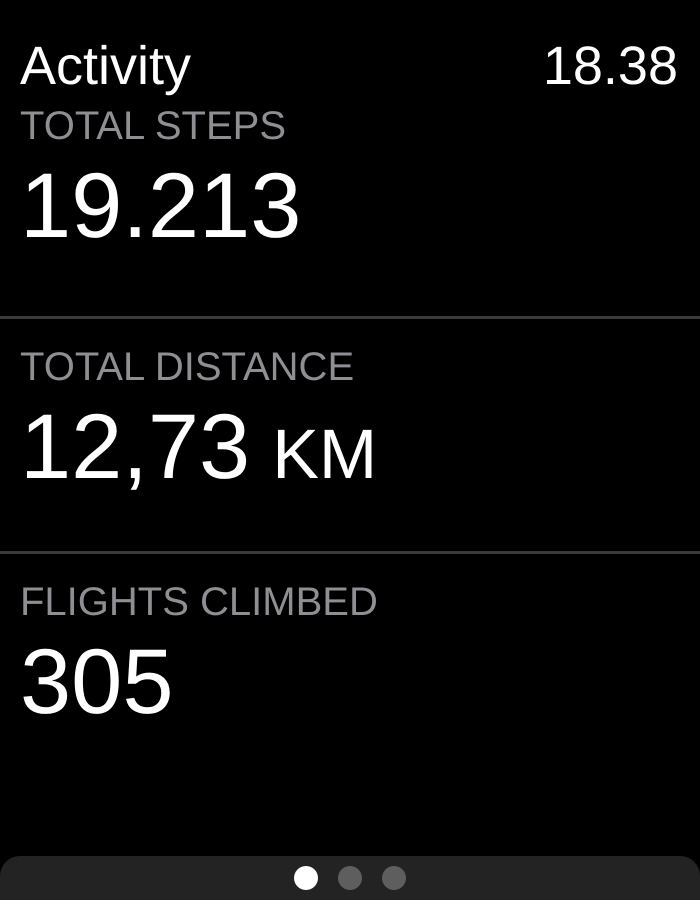 The image size is (700, 900). What do you see at coordinates (153, 126) in the screenshot?
I see `metric-label: TOTAL STEPS` at bounding box center [153, 126].